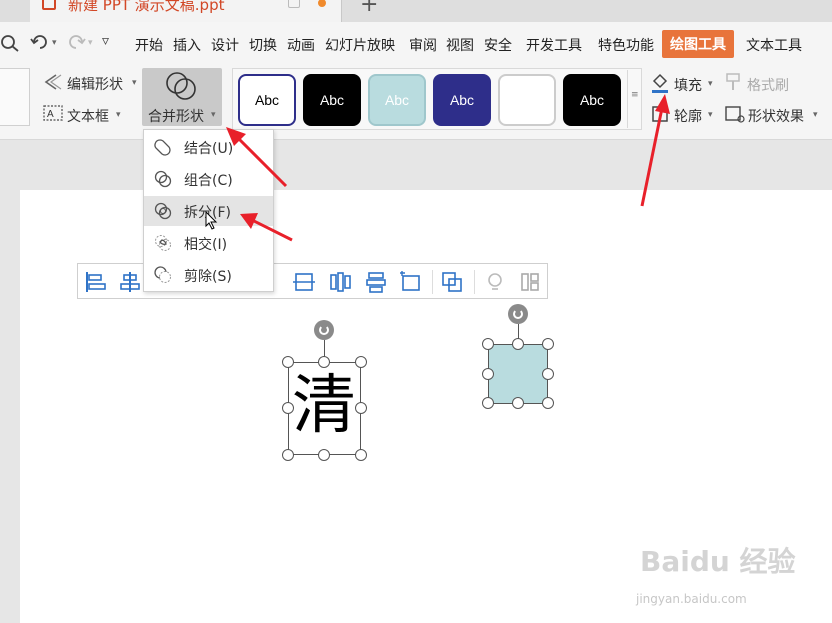  I want to click on fit-slide-icon, so click(411, 282).